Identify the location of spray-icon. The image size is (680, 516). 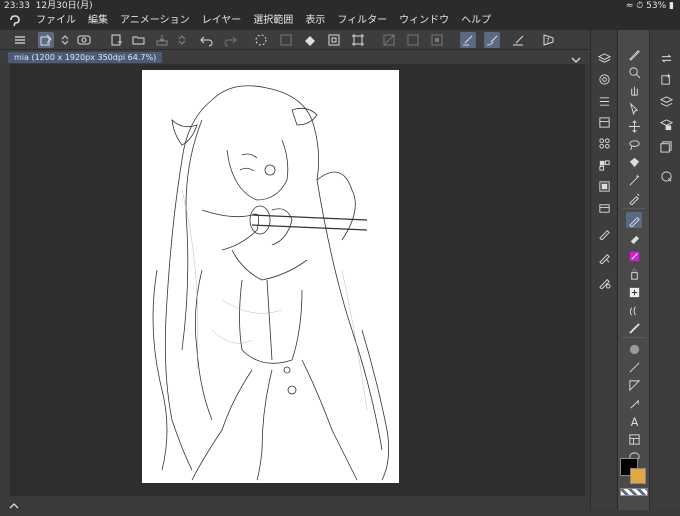
(634, 274).